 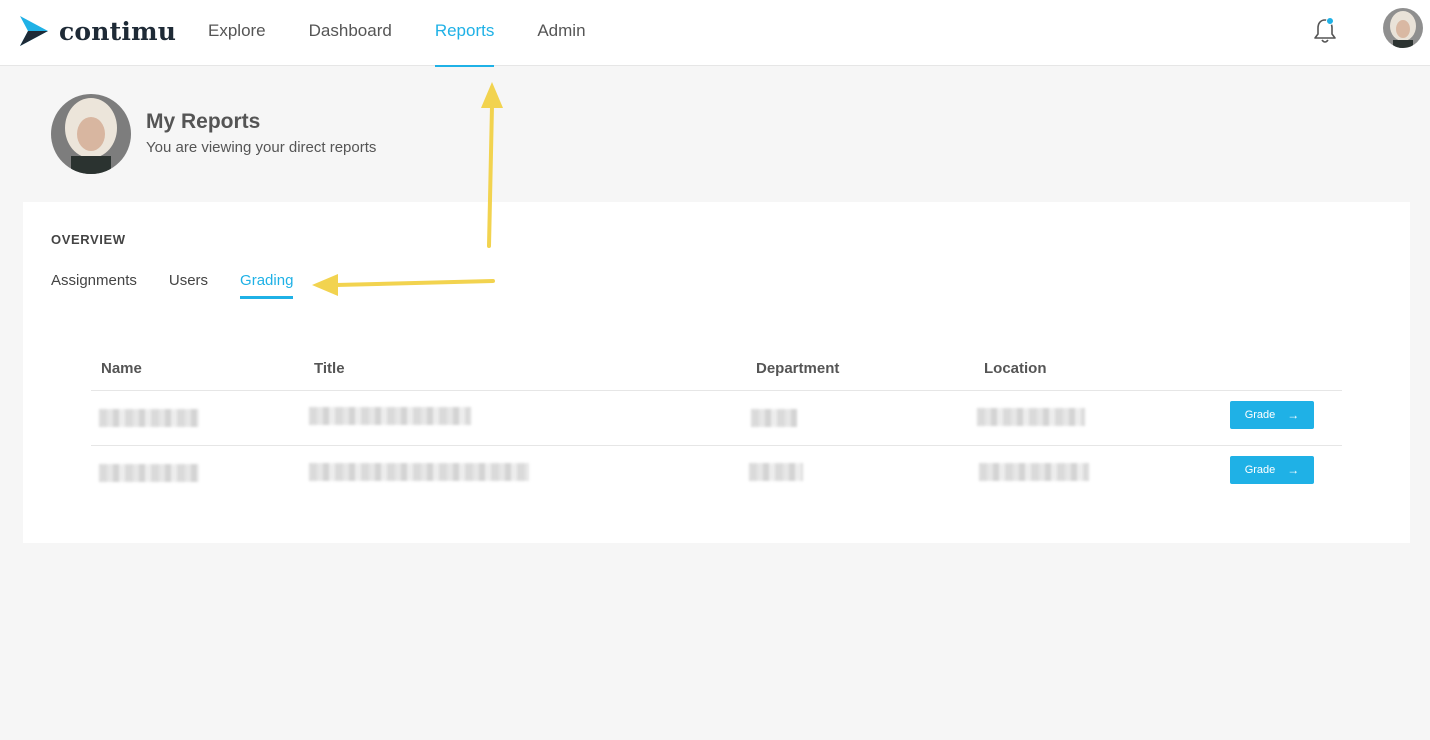 I want to click on column-header-department: Department, so click(x=797, y=368).